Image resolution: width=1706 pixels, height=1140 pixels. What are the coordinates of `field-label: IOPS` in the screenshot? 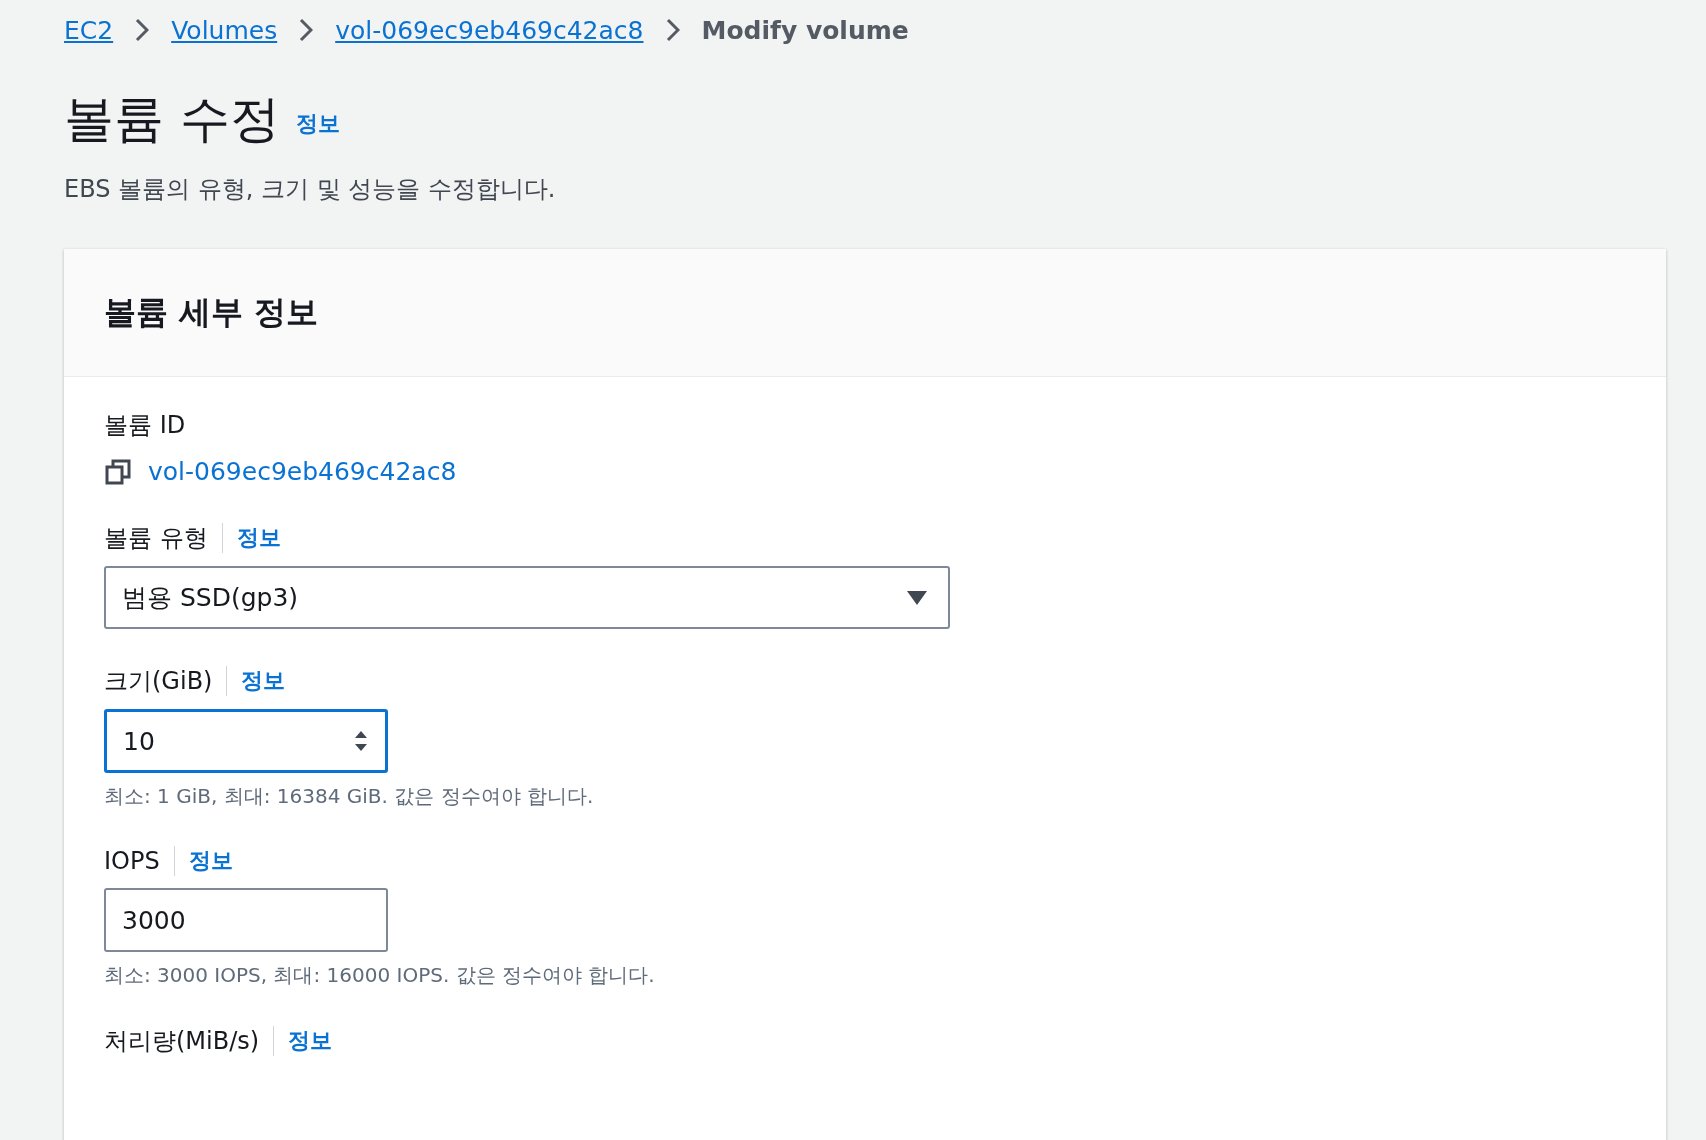 It's located at (132, 861).